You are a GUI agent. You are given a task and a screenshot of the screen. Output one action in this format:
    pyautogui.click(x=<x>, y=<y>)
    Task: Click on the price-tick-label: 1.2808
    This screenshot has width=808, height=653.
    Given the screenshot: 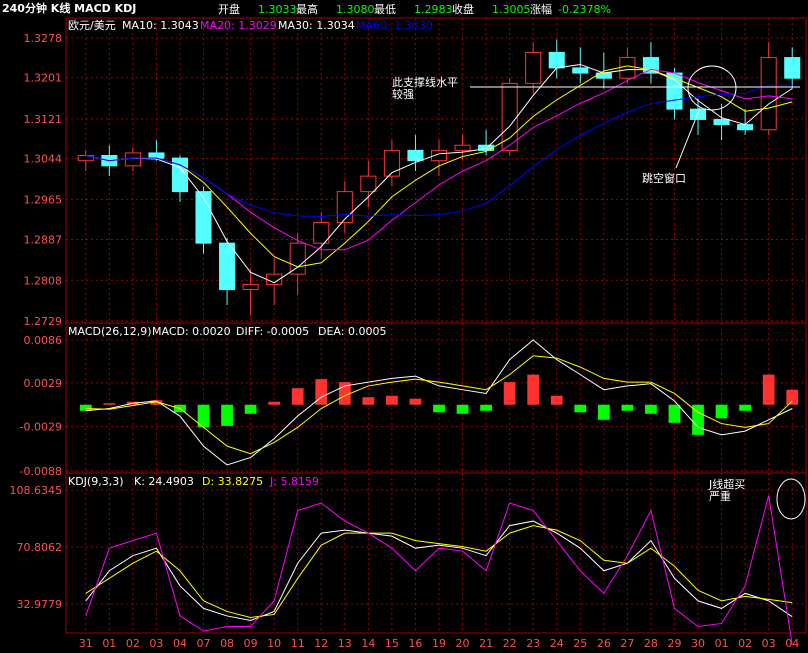 What is the action you would take?
    pyautogui.click(x=43, y=280)
    